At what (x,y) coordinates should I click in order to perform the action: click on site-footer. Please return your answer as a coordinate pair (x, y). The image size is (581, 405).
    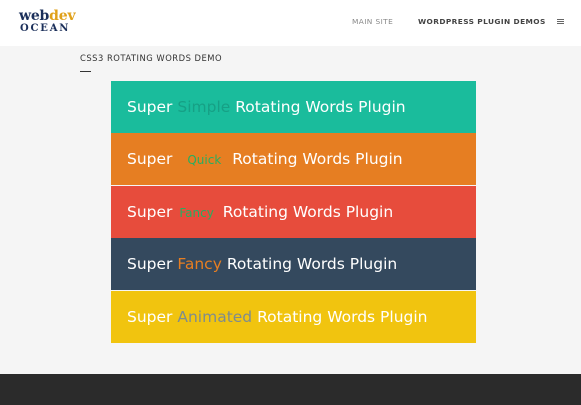
    Looking at the image, I should click on (290, 389).